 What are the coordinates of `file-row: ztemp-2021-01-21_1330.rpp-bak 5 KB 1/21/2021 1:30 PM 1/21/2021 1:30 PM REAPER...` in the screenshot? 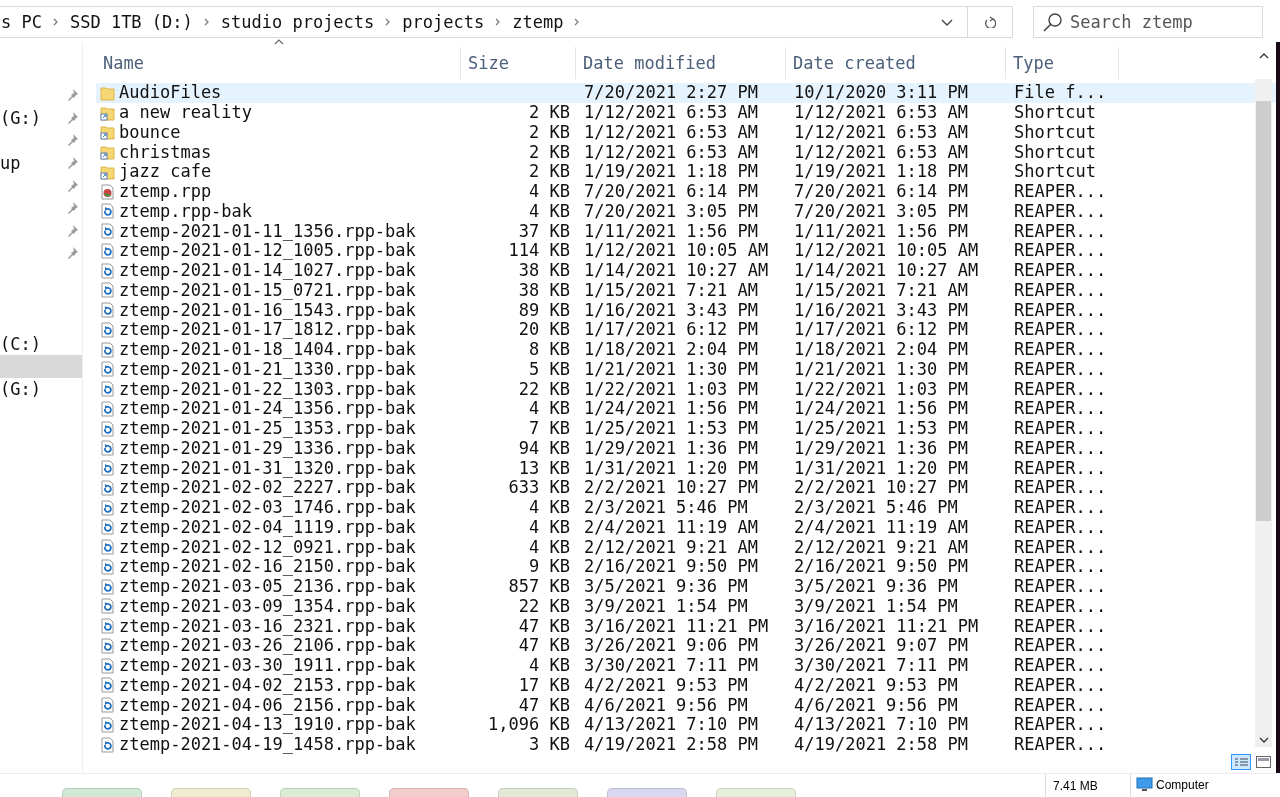 It's located at (686, 369).